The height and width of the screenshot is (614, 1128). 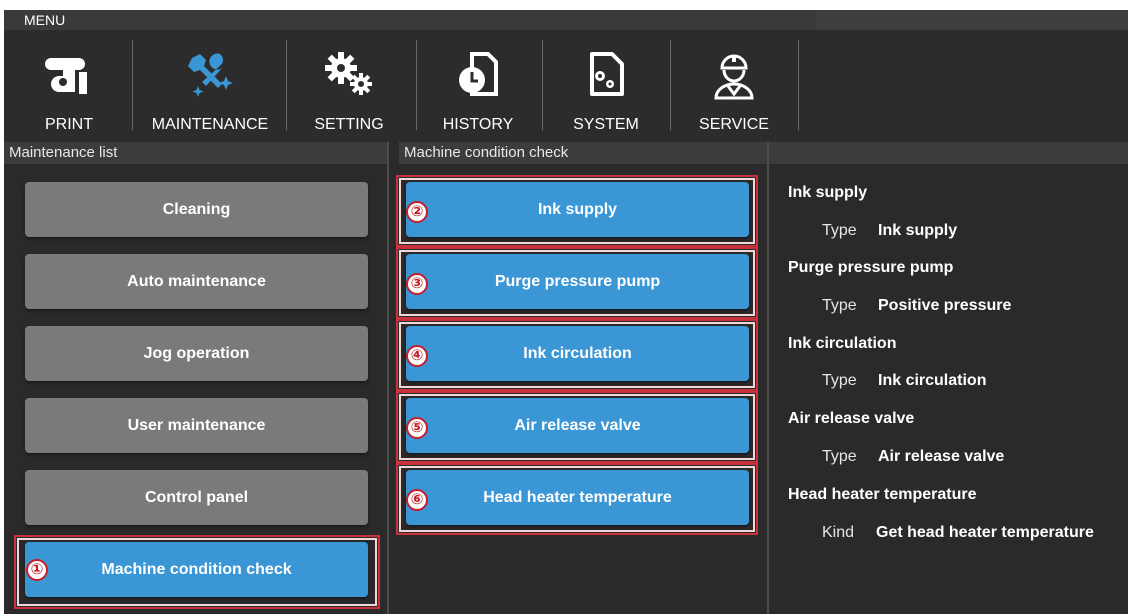 What do you see at coordinates (972, 20) in the screenshot?
I see `menu-bar-filler` at bounding box center [972, 20].